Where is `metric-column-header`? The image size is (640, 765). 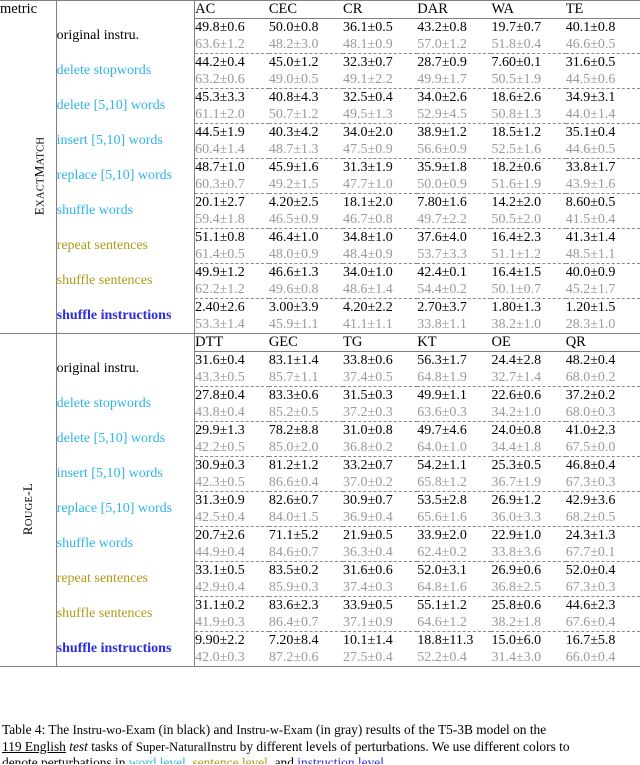 metric-column-header is located at coordinates (28, 342).